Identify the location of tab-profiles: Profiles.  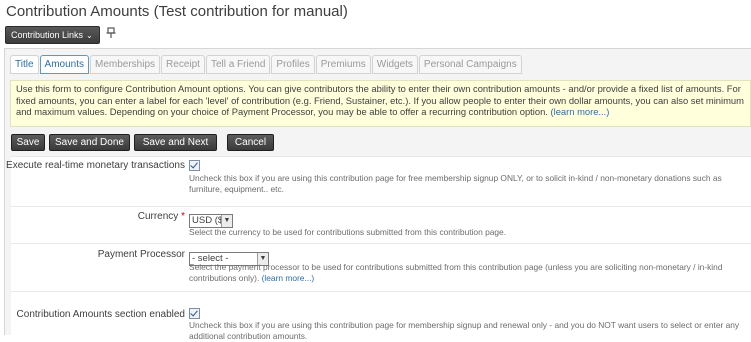
(293, 64).